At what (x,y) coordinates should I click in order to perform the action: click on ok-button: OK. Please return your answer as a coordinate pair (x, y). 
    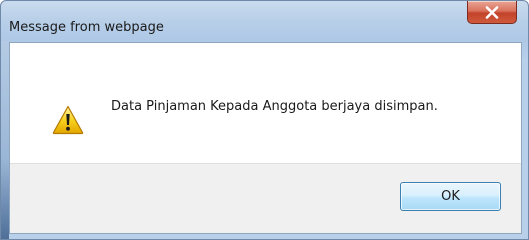
    Looking at the image, I should click on (450, 196).